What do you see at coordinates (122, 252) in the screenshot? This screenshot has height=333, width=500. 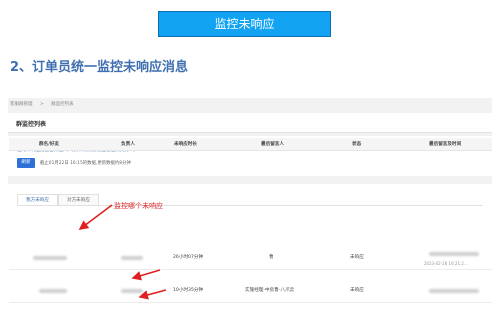 I see `annotation-arrows` at bounding box center [122, 252].